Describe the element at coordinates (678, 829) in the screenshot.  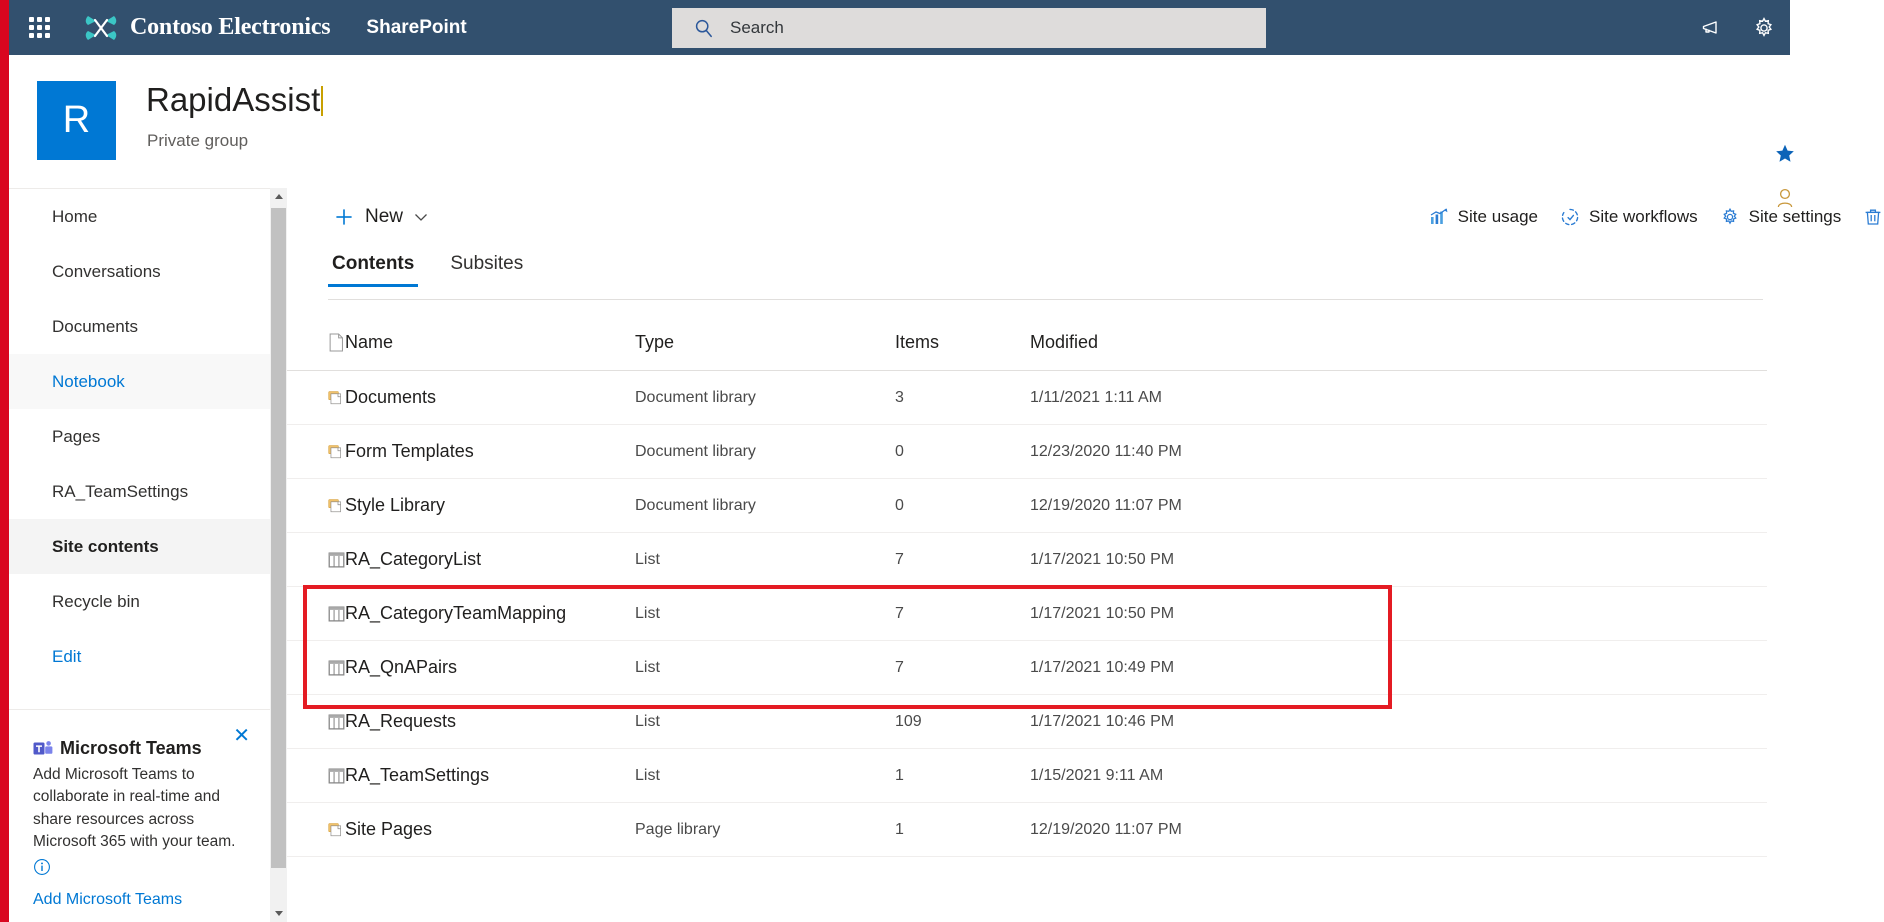
I see `item-type: Page library` at that location.